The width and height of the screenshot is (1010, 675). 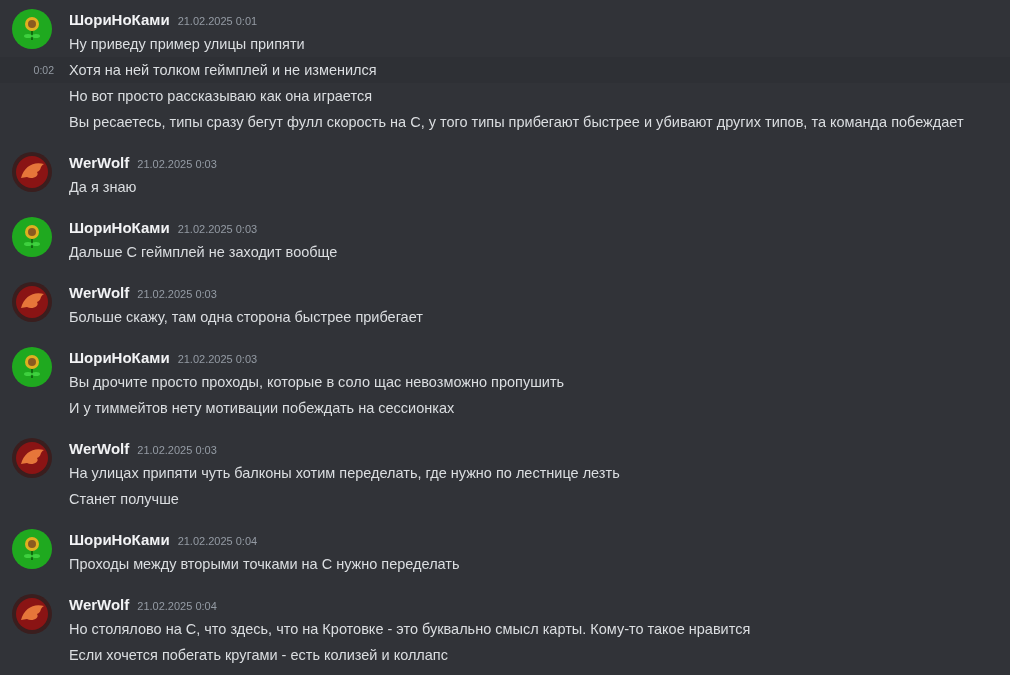 What do you see at coordinates (517, 122) in the screenshot?
I see `message-text: Вы ресаетесь, типы сразу бегут фулл скорость на С, у того типы прибегают быстрее и убивают других типов, та команда побеждает` at bounding box center [517, 122].